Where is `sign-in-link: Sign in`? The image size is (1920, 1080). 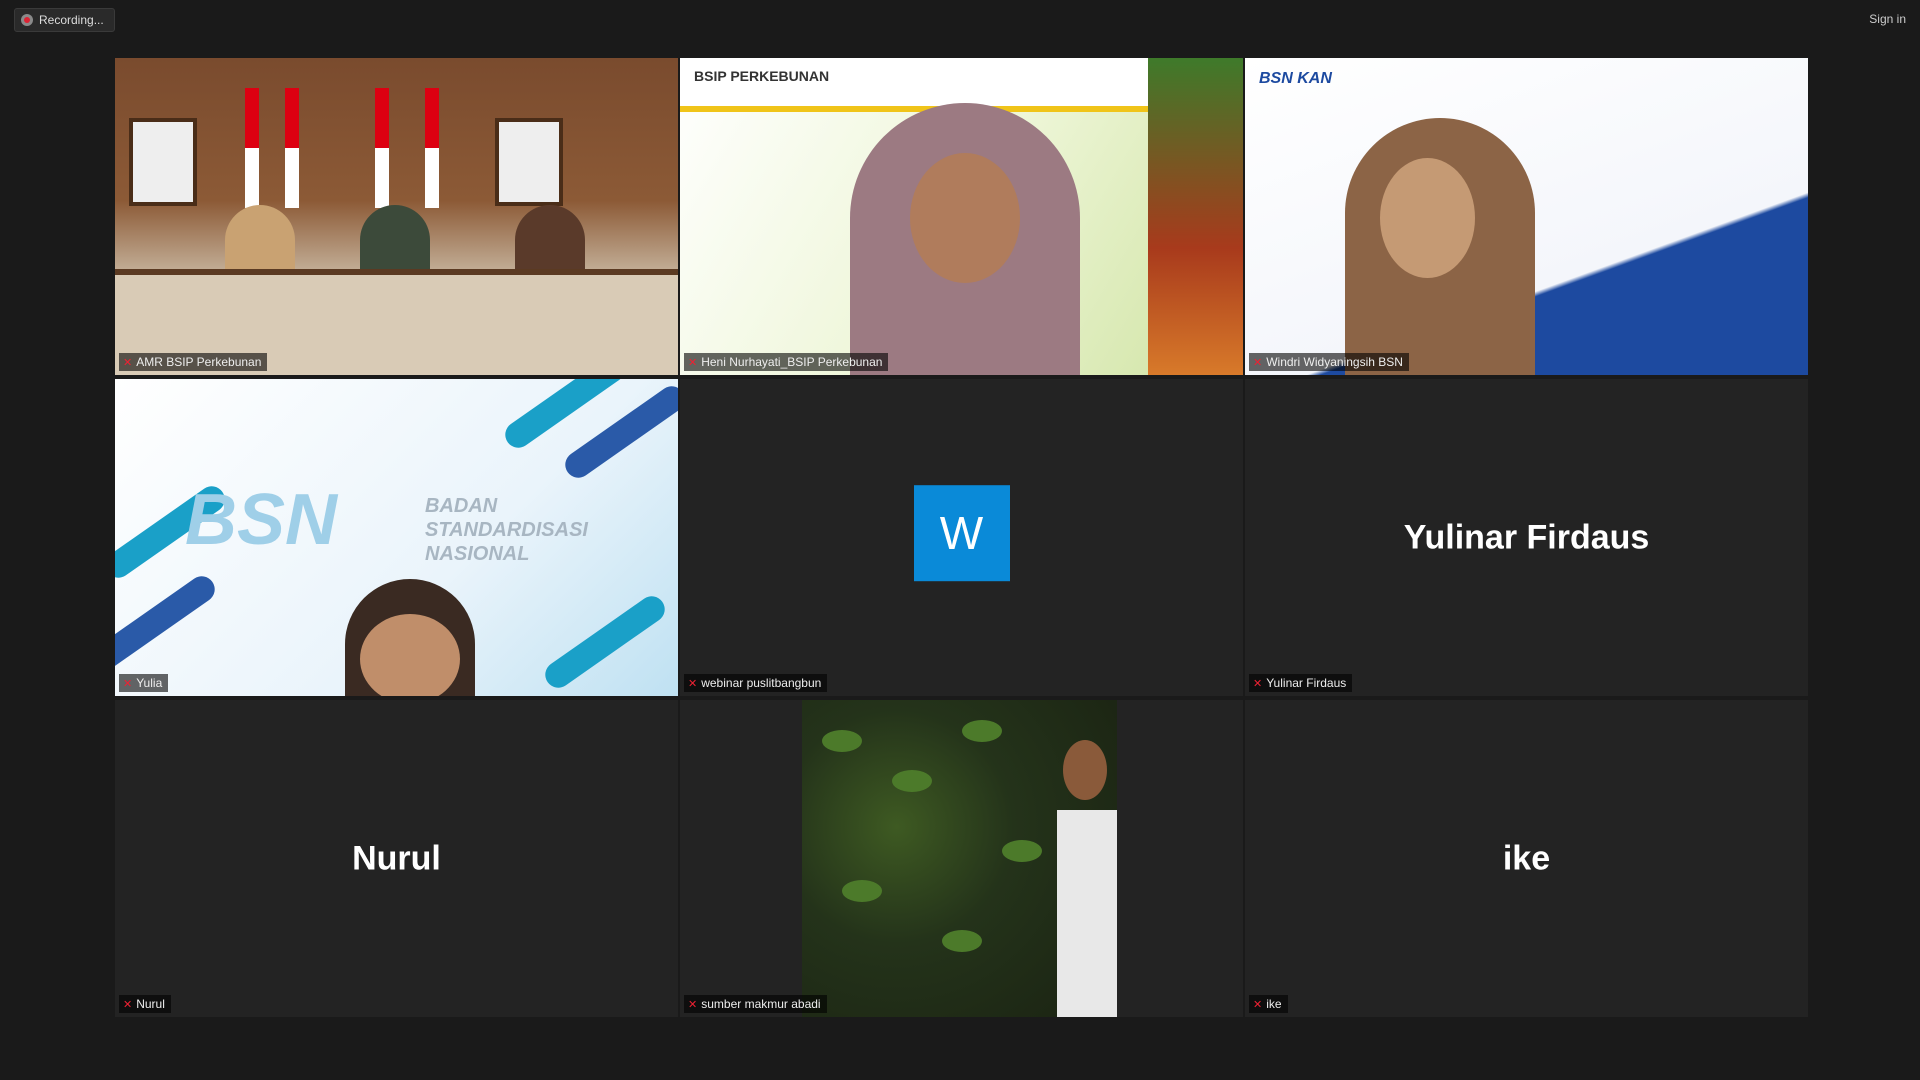
sign-in-link: Sign in is located at coordinates (1887, 19).